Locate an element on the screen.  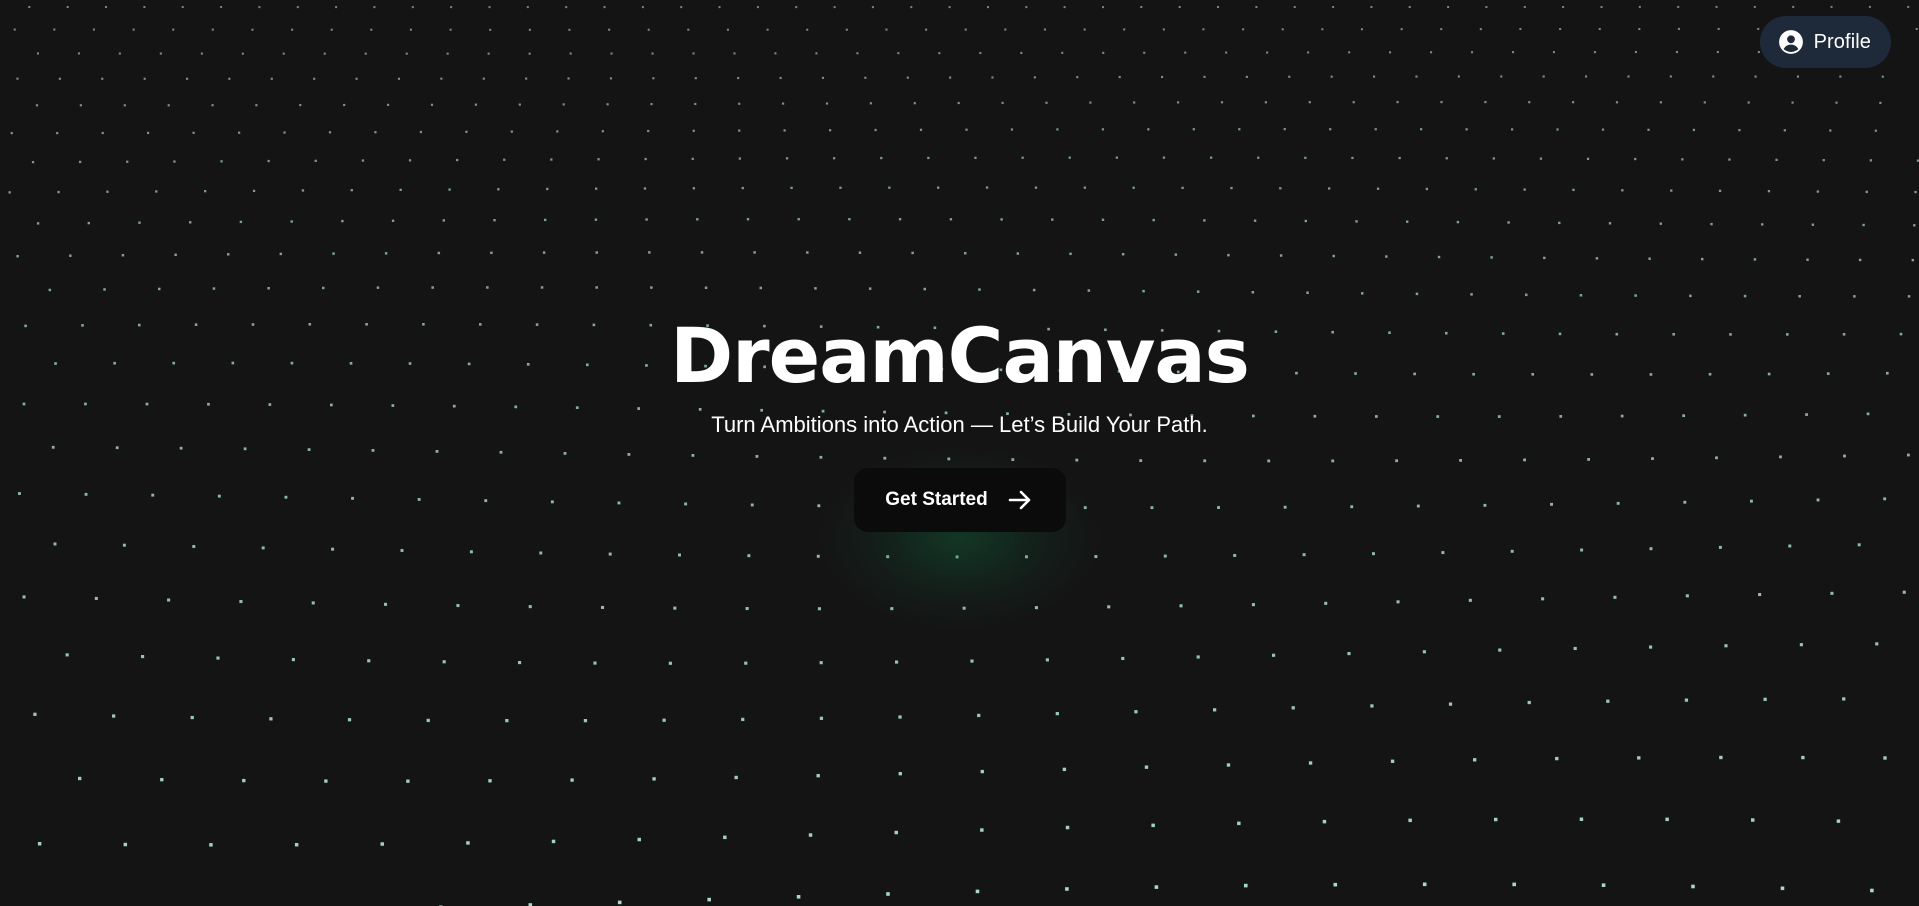
cta-container: Get Started is located at coordinates (959, 538).